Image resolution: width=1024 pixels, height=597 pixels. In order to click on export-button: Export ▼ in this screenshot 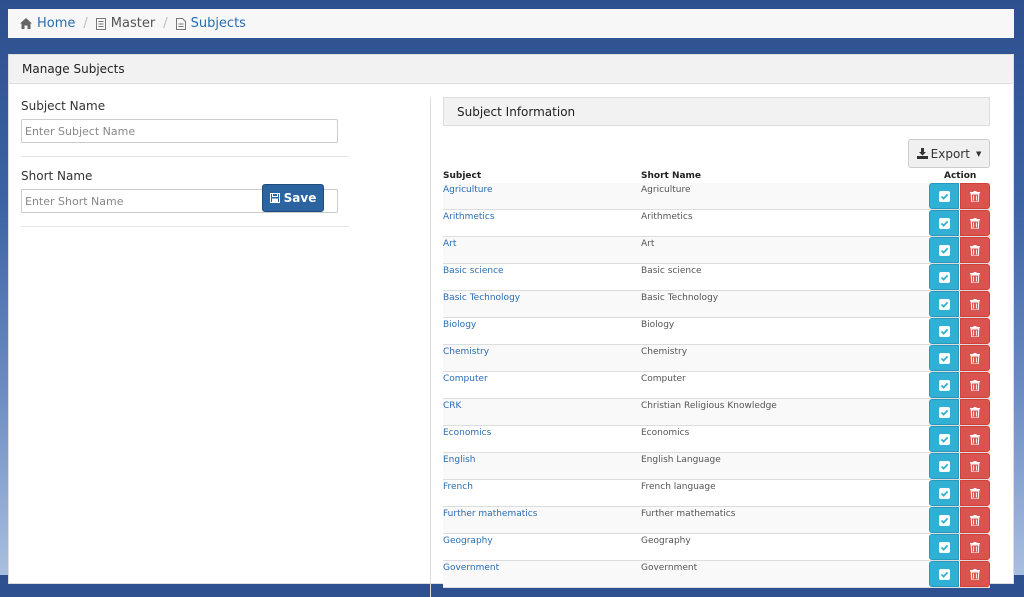, I will do `click(949, 153)`.